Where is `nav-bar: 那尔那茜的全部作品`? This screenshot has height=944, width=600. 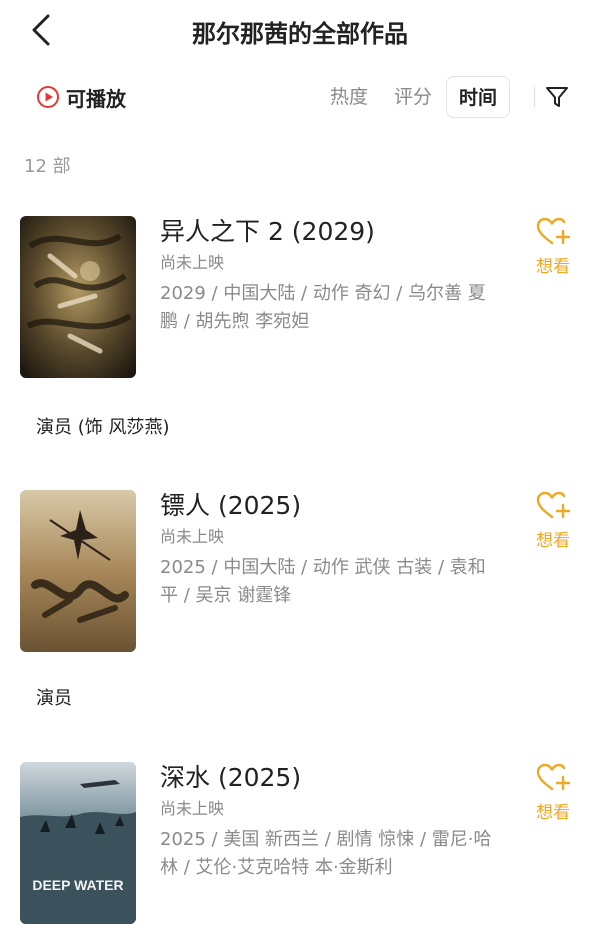
nav-bar: 那尔那茜的全部作品 is located at coordinates (300, 32).